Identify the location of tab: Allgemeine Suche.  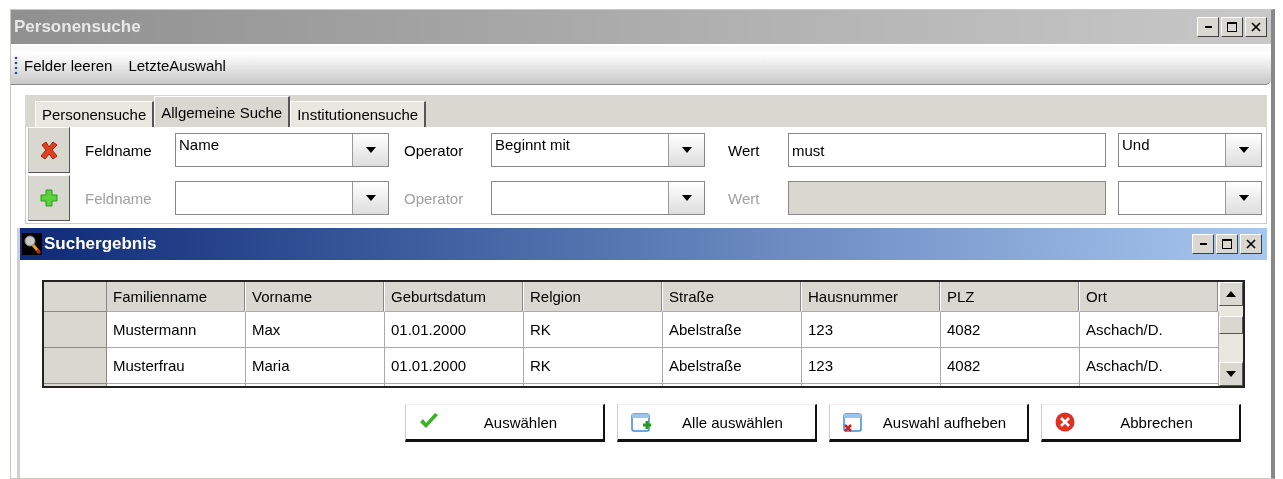
(222, 111).